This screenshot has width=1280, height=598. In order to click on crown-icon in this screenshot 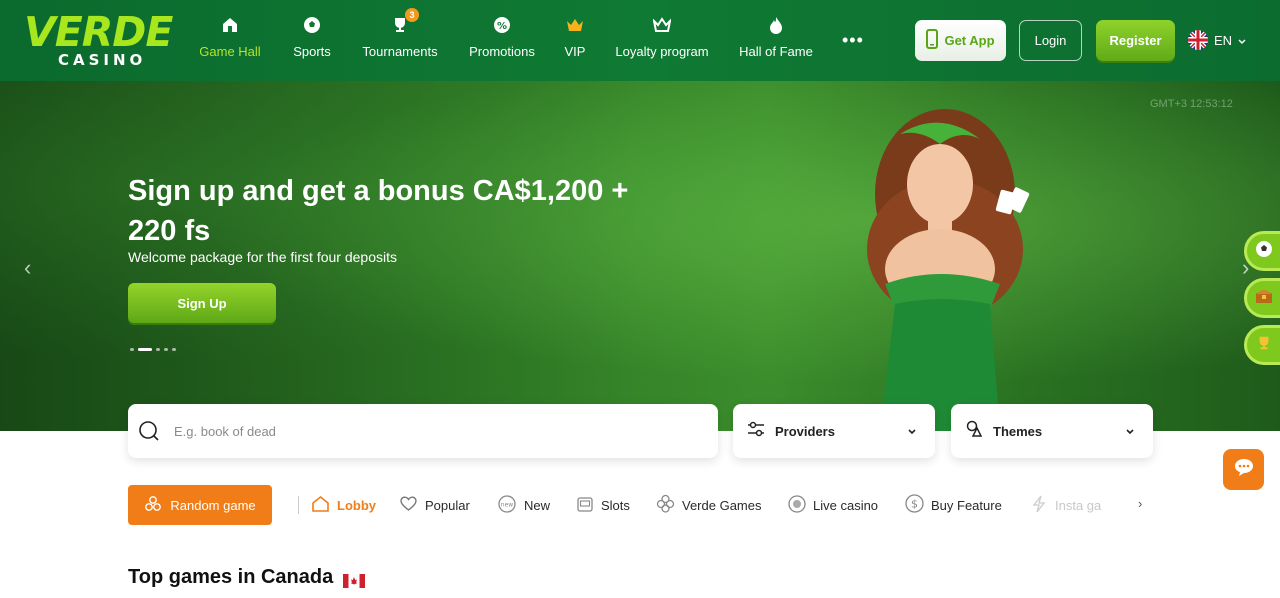, I will do `click(575, 25)`.